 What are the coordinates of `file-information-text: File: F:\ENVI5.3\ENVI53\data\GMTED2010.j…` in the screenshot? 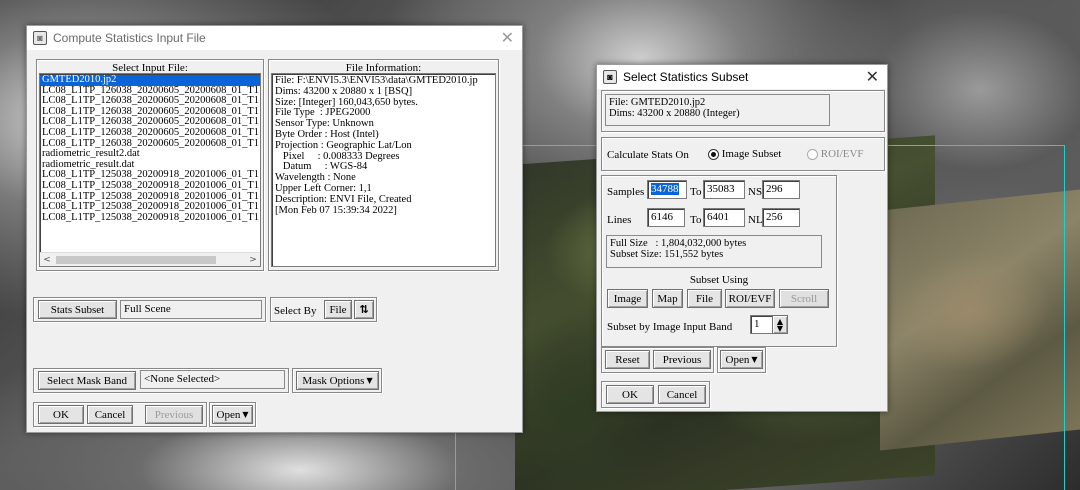 It's located at (383, 170).